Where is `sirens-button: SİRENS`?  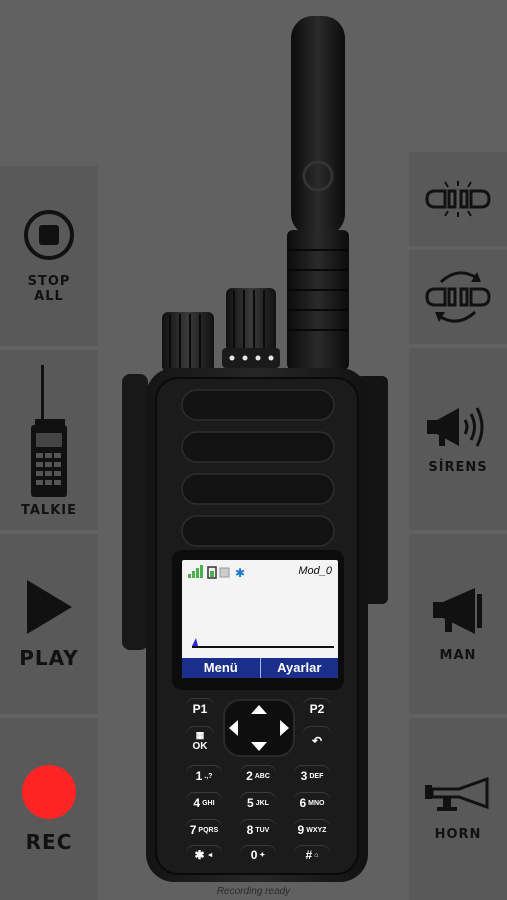
sirens-button: SİRENS is located at coordinates (458, 439).